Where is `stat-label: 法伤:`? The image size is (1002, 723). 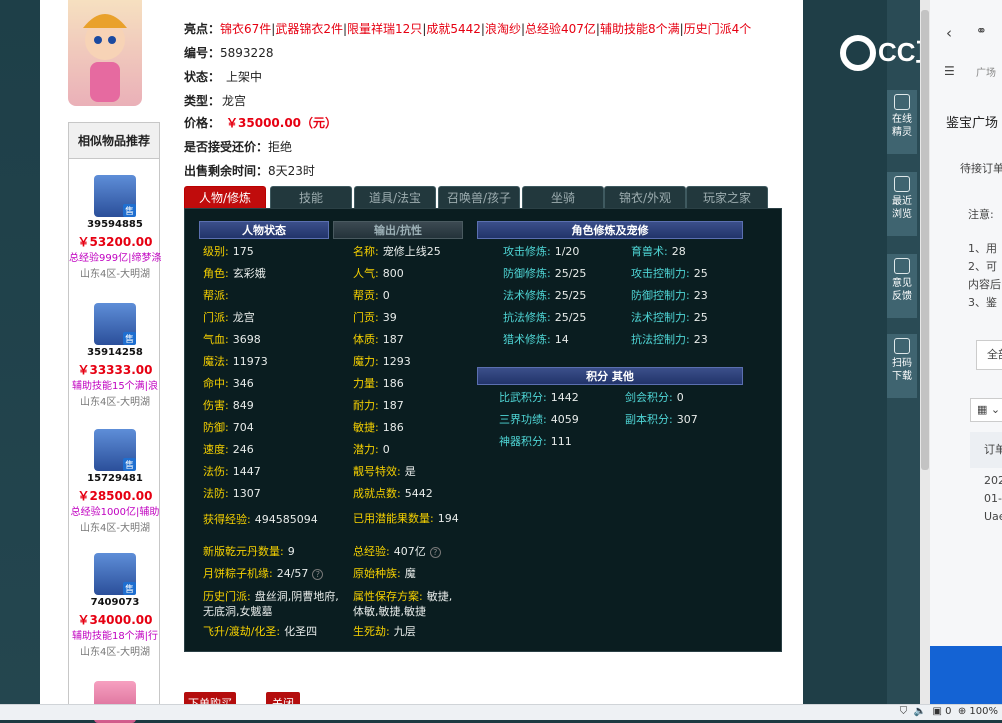 stat-label: 法伤: is located at coordinates (216, 471).